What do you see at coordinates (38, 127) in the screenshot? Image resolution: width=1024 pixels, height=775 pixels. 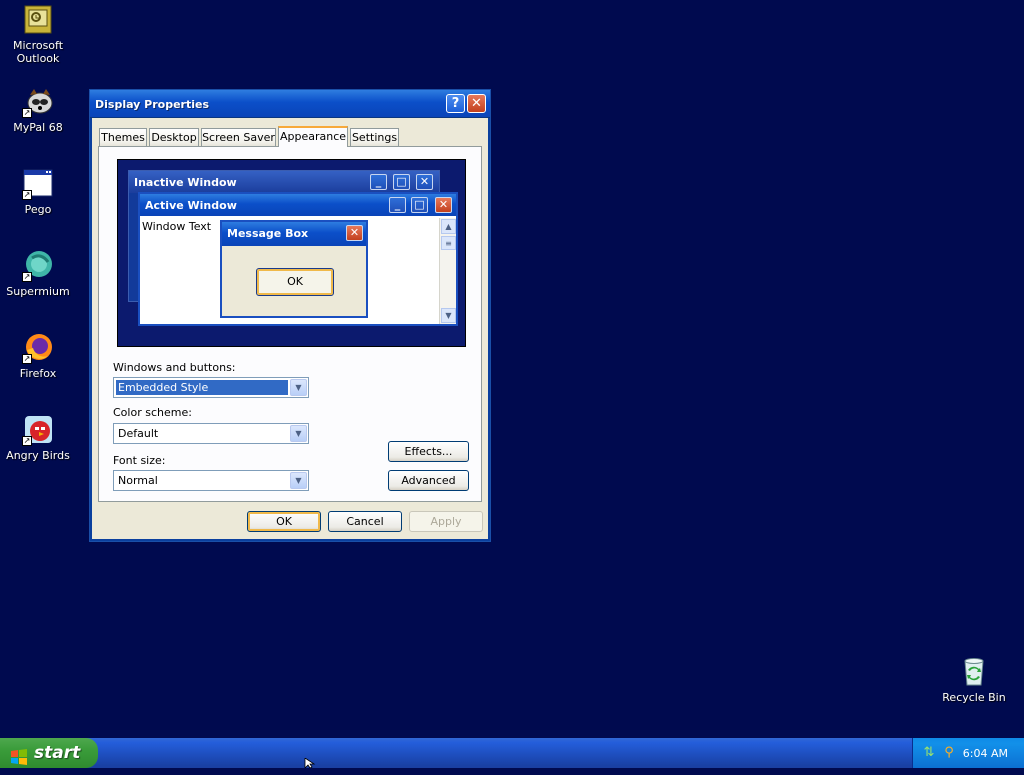 I see `desktop-icon-label: MyPal 68` at bounding box center [38, 127].